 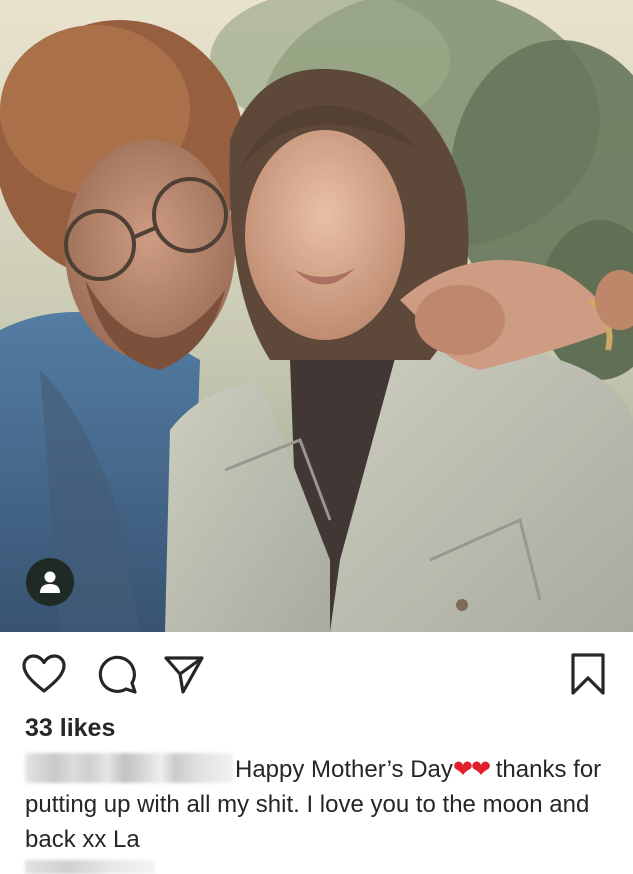 I want to click on action-bar, so click(x=316, y=673).